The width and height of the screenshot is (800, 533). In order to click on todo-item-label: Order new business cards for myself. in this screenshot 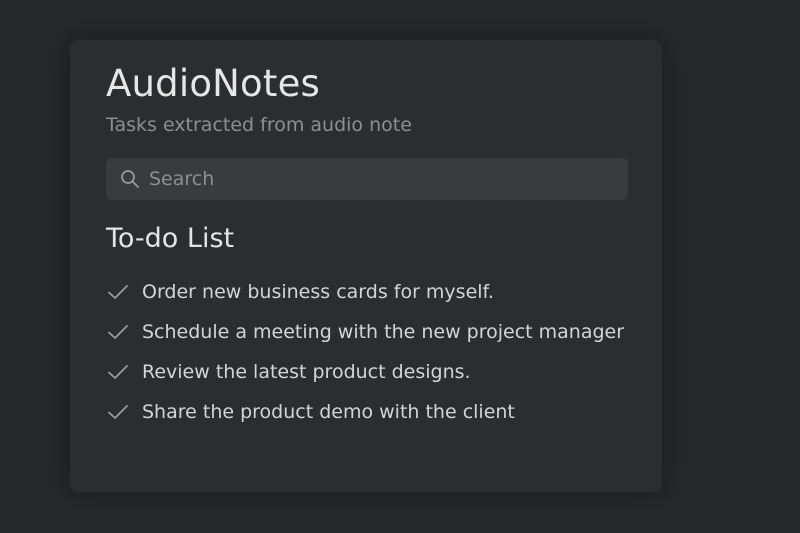, I will do `click(318, 292)`.